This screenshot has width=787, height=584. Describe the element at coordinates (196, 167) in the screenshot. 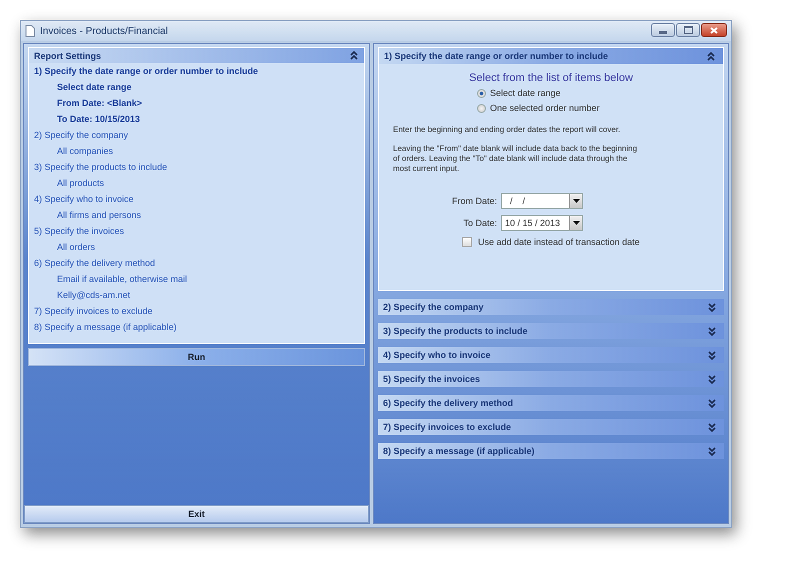

I see `step-label: 3) Specify the products to include` at that location.